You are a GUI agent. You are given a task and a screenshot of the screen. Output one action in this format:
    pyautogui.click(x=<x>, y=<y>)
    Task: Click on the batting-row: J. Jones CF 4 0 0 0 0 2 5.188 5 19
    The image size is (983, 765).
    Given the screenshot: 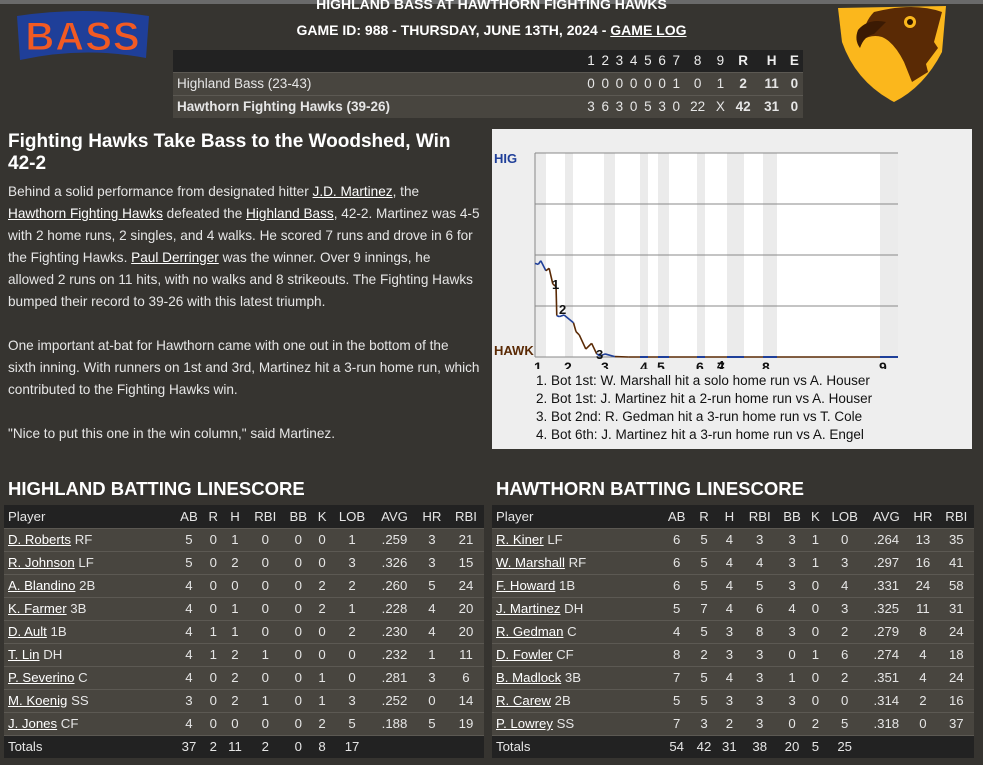 What is the action you would take?
    pyautogui.click(x=244, y=723)
    